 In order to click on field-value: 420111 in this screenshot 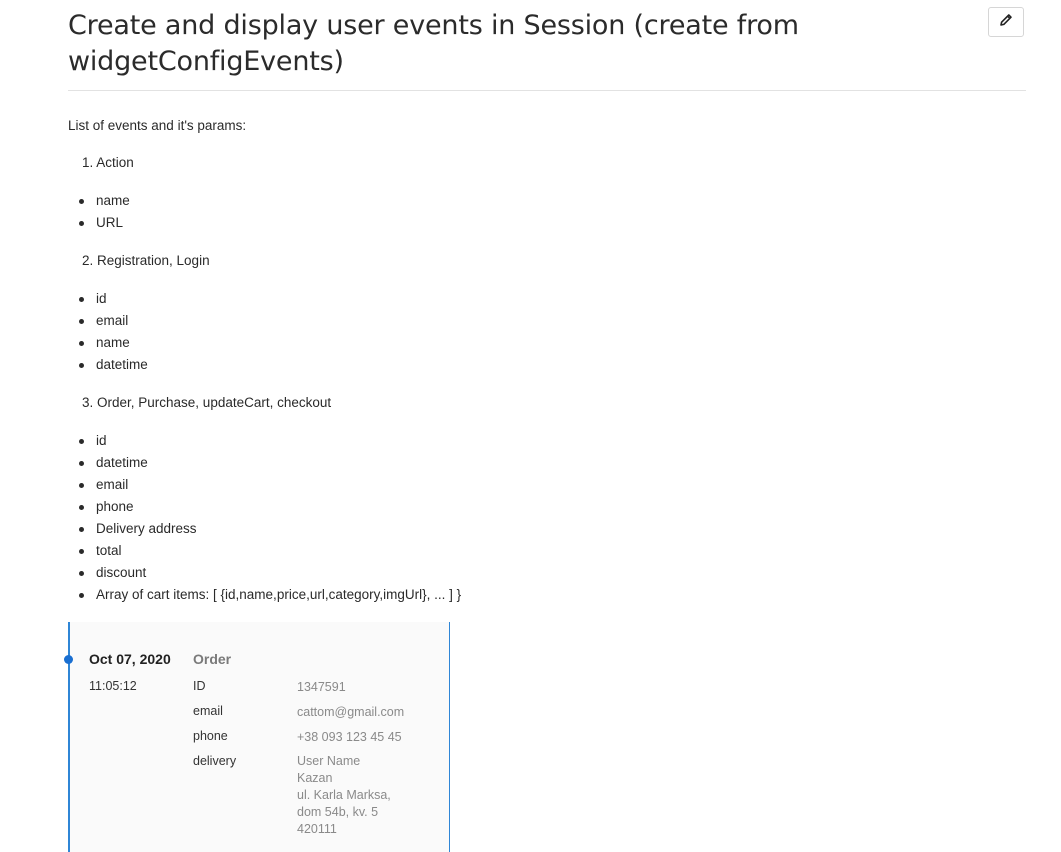, I will do `click(317, 829)`.